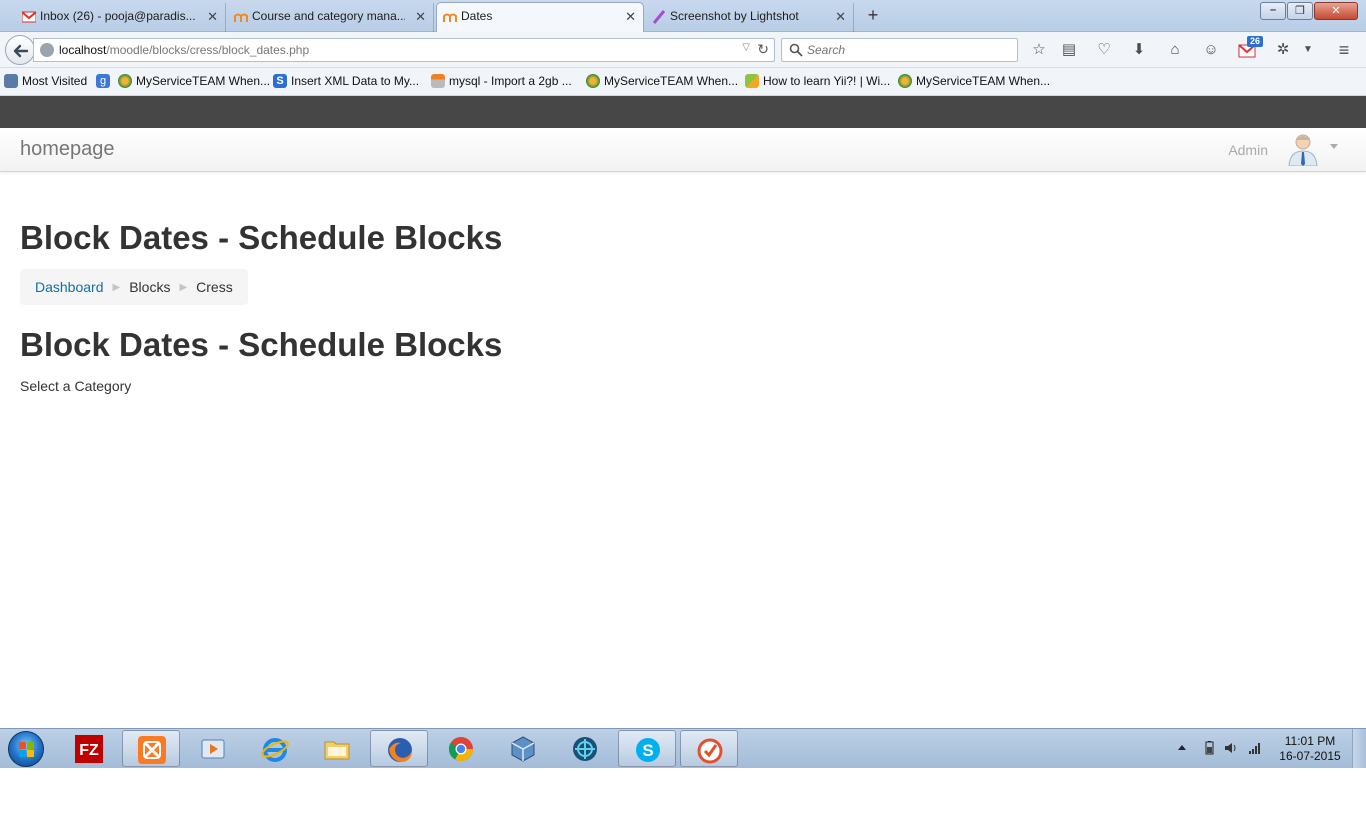 The width and height of the screenshot is (1366, 840). I want to click on taskbar-chrome, so click(461, 748).